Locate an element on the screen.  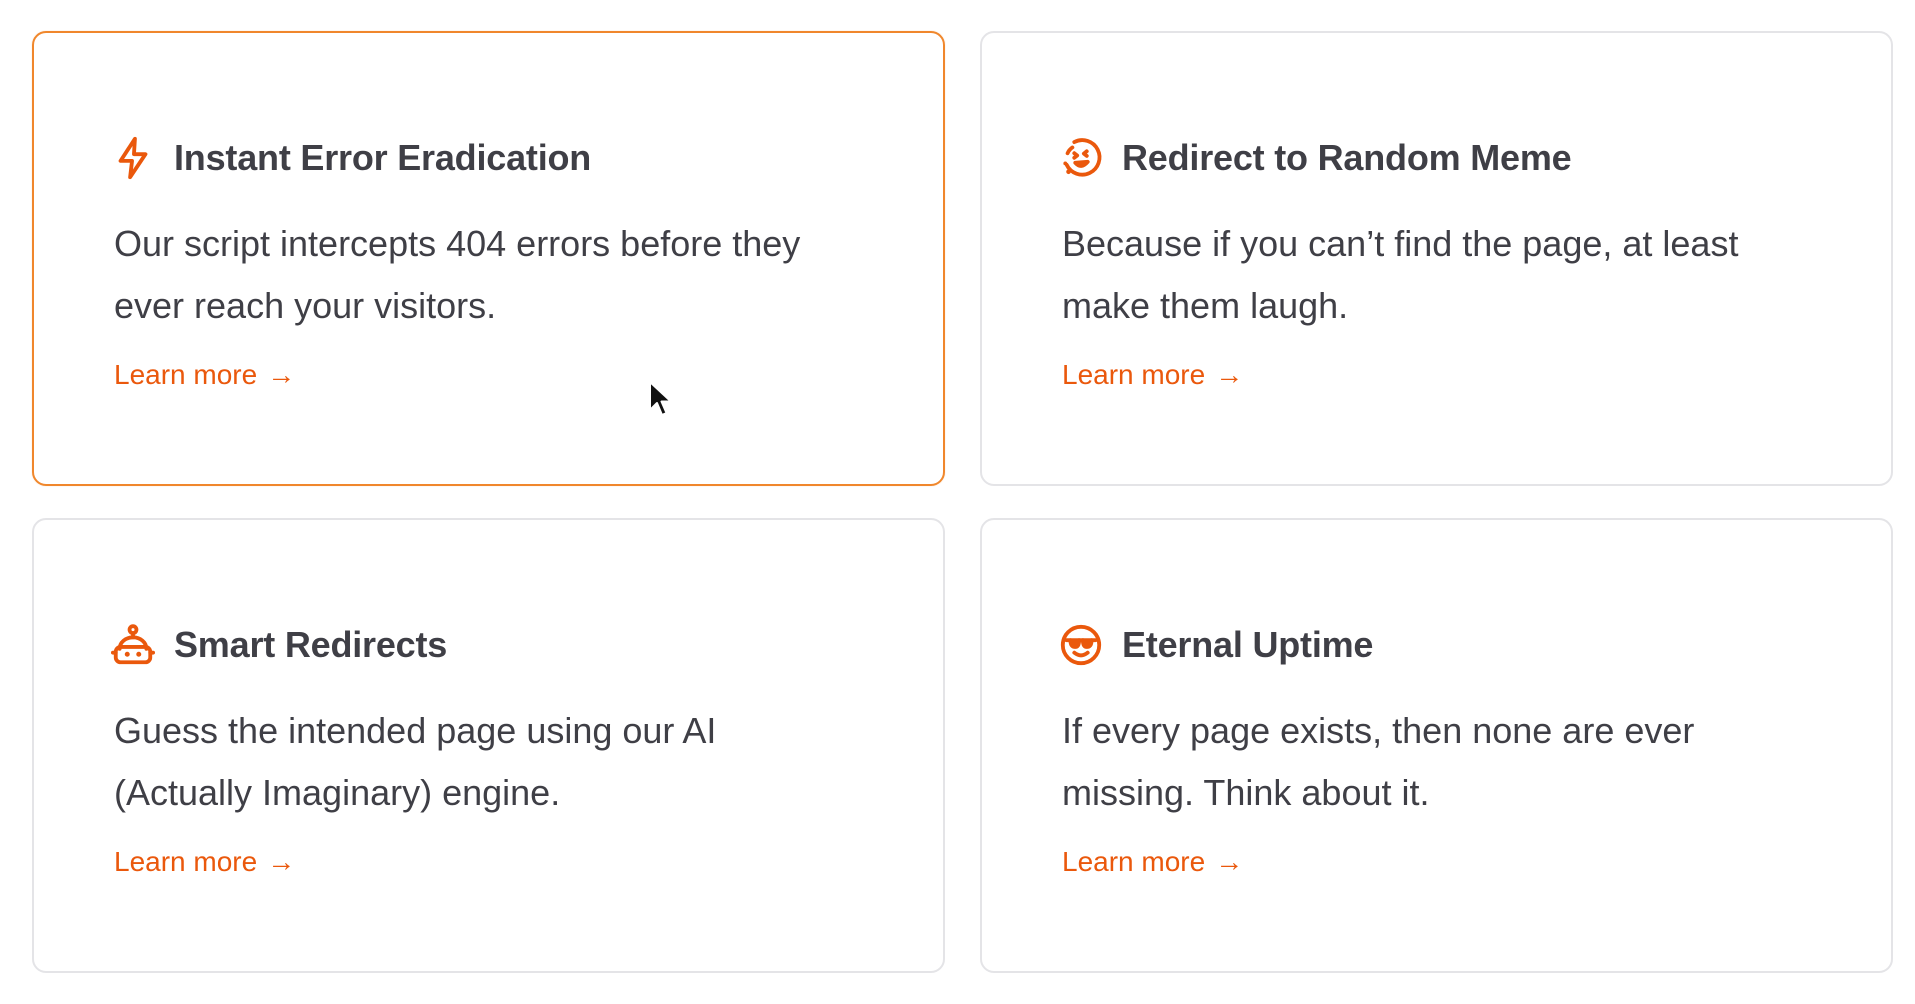
card-header: Eternal Uptime is located at coordinates (1435, 645).